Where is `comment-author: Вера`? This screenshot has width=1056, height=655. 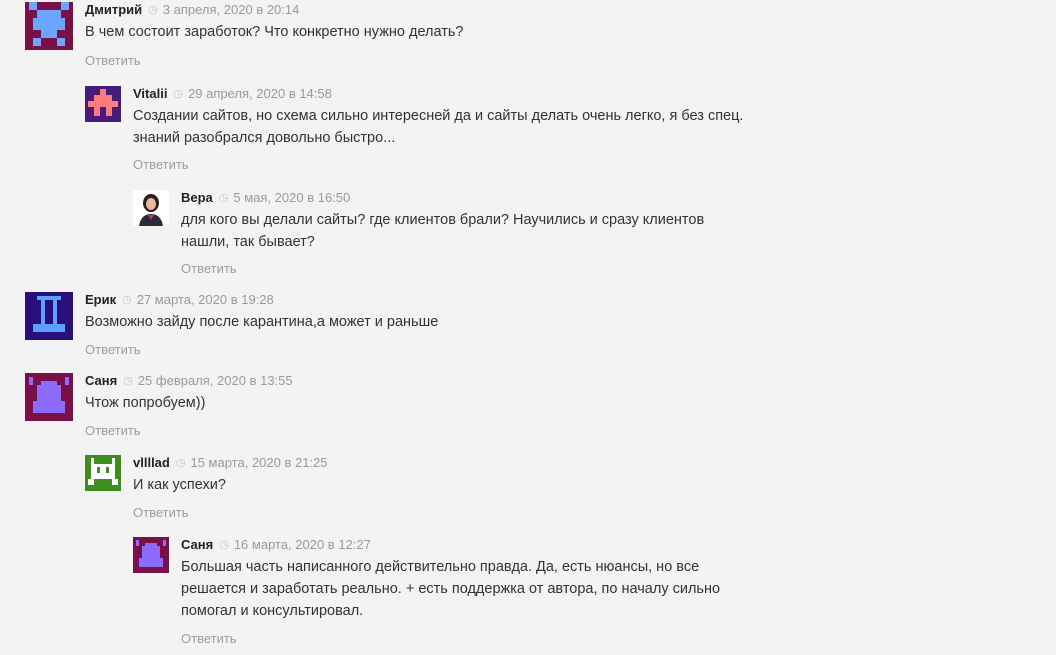
comment-author: Вера is located at coordinates (197, 198).